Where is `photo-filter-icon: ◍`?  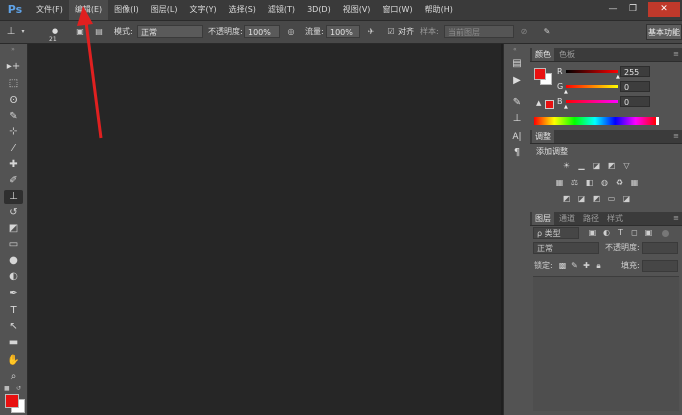
photo-filter-icon: ◍ is located at coordinates (604, 182).